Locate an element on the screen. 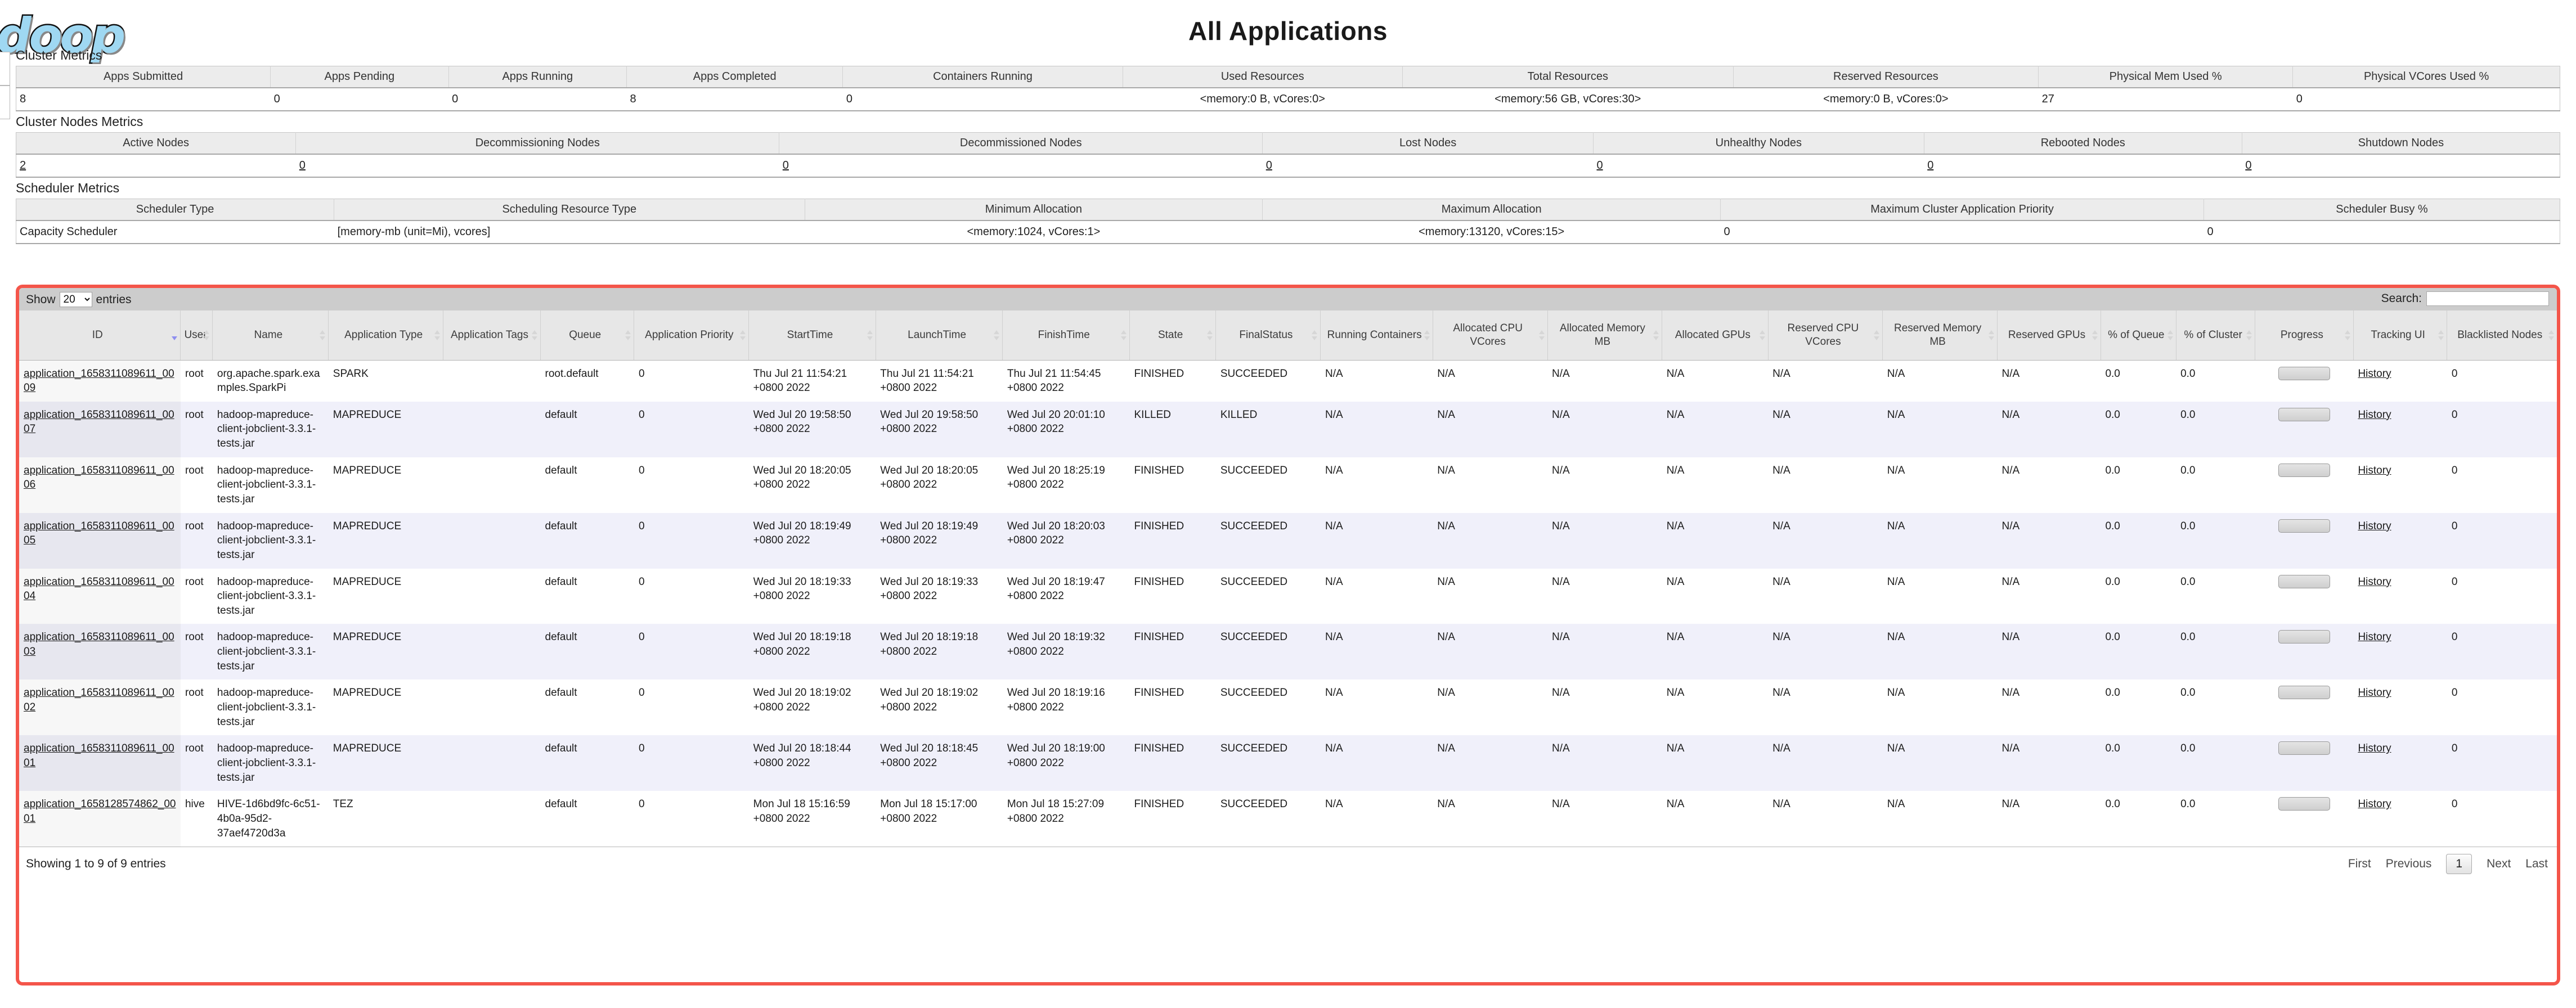  apps-col-starttime: StartTime is located at coordinates (812, 335).